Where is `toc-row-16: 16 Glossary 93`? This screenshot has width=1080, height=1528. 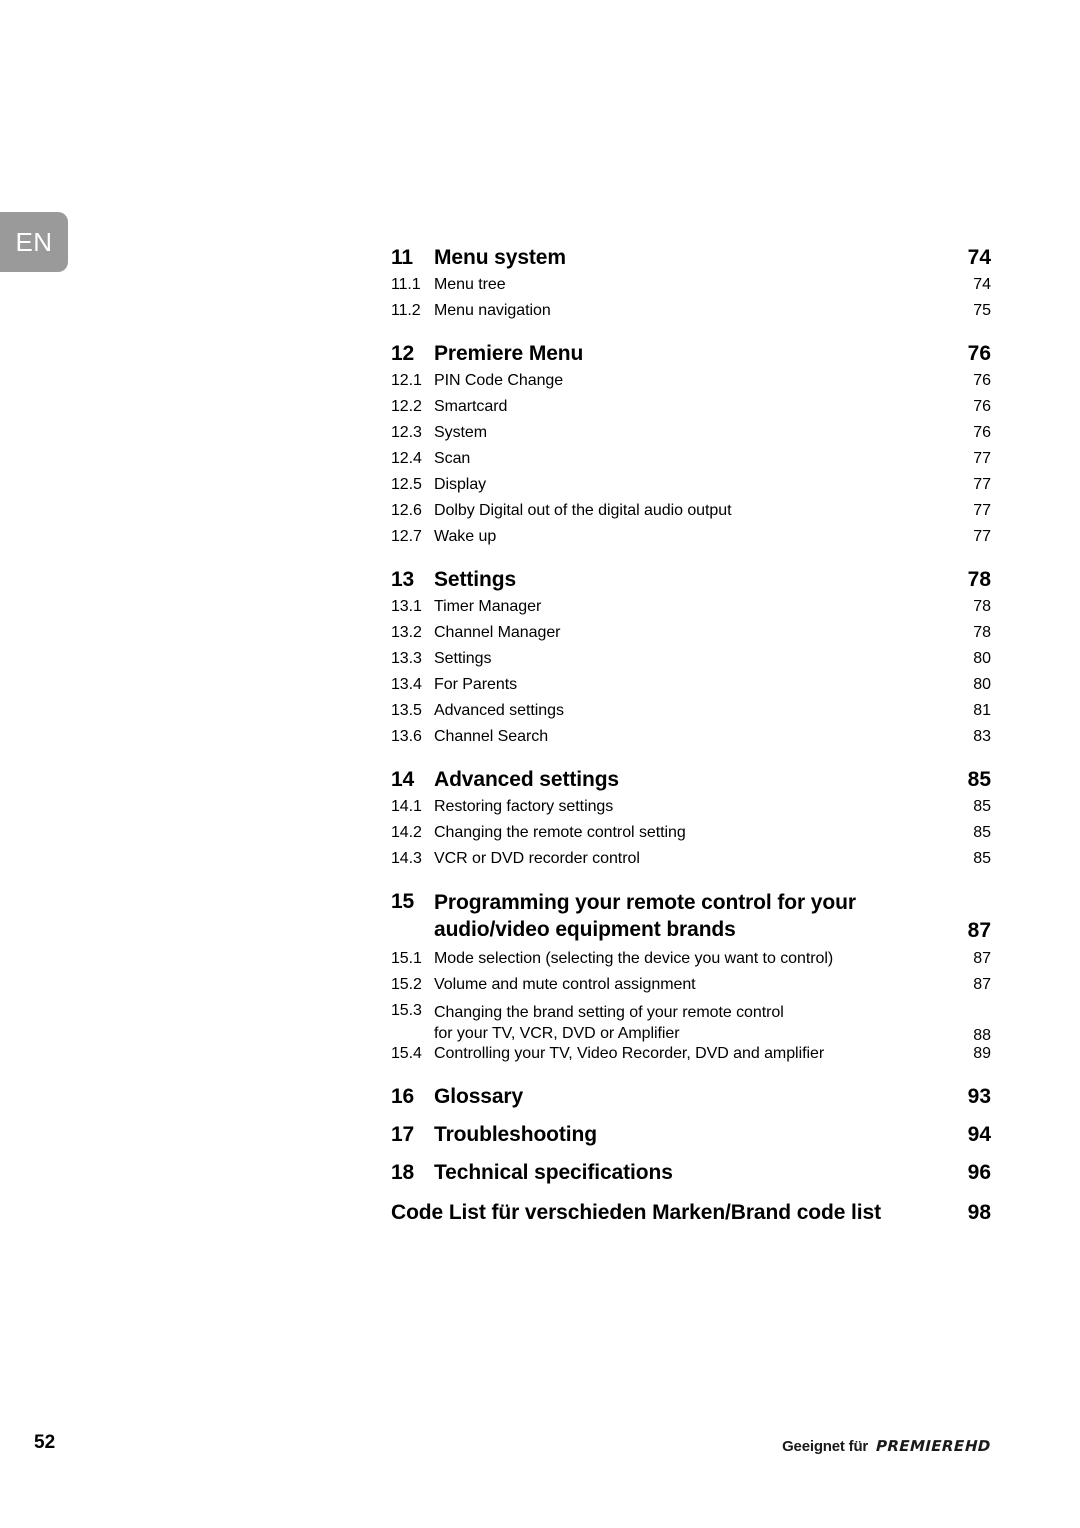
toc-row-16: 16 Glossary 93 is located at coordinates (691, 1097).